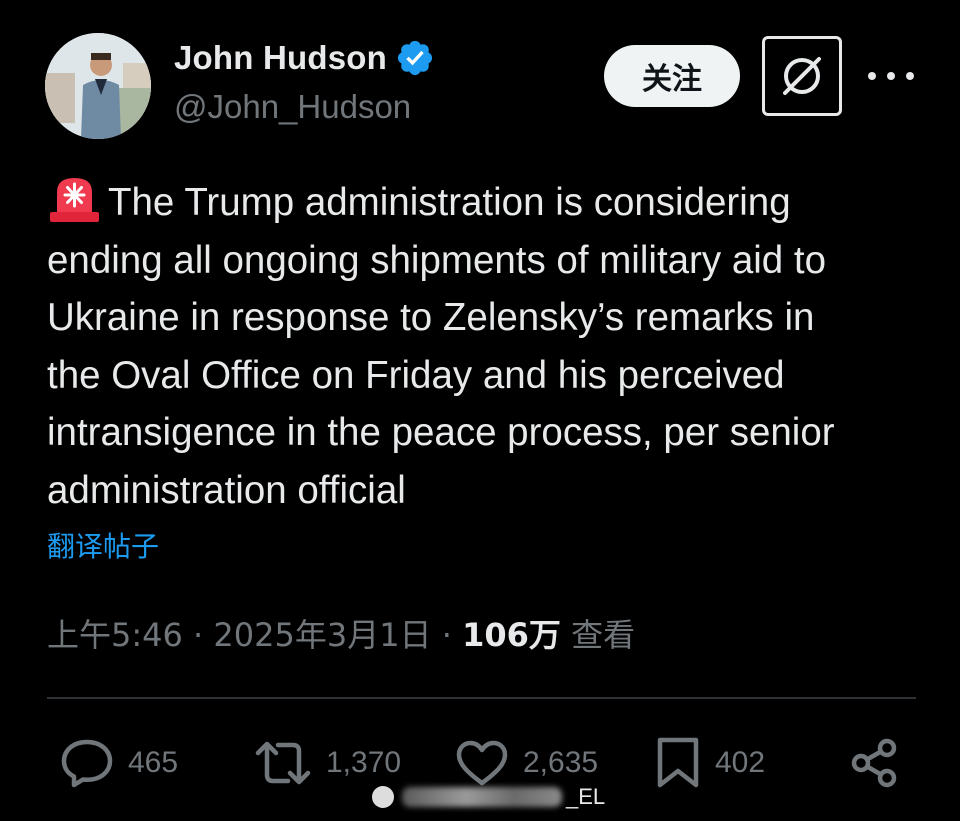  I want to click on avatar, so click(98, 86).